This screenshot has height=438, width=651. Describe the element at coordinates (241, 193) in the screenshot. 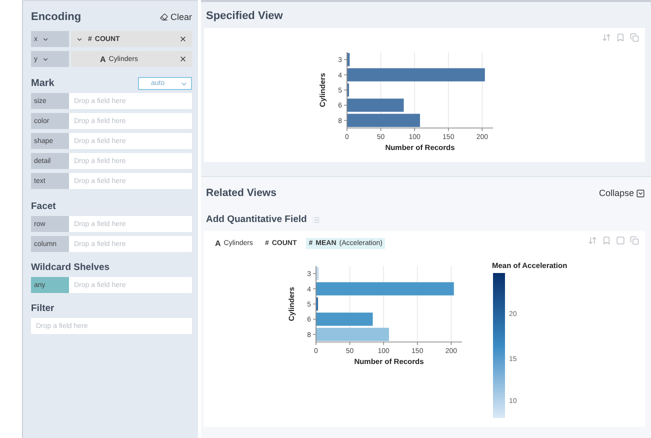

I see `view-title: Related Views` at that location.